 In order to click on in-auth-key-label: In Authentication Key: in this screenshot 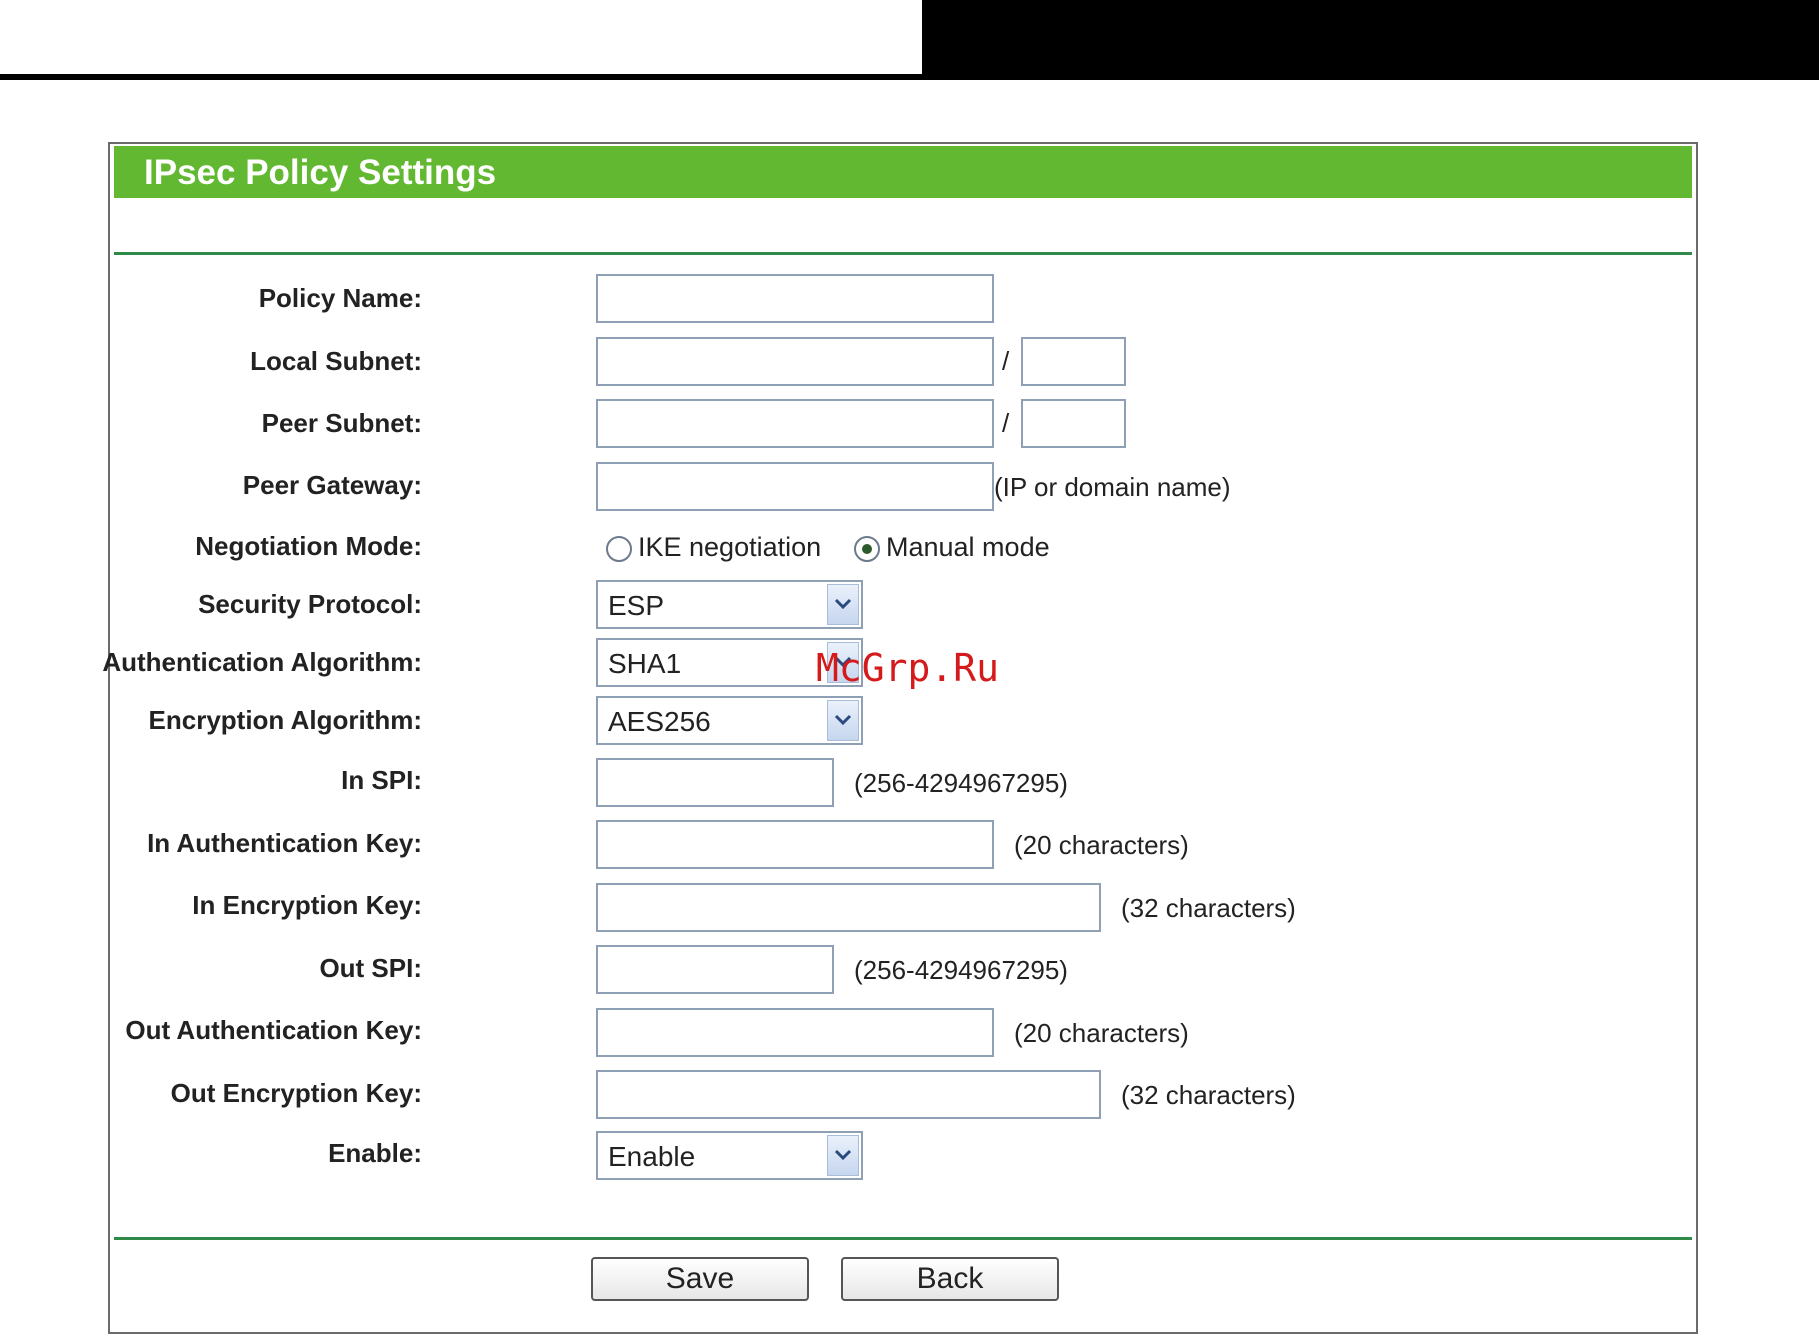, I will do `click(284, 843)`.